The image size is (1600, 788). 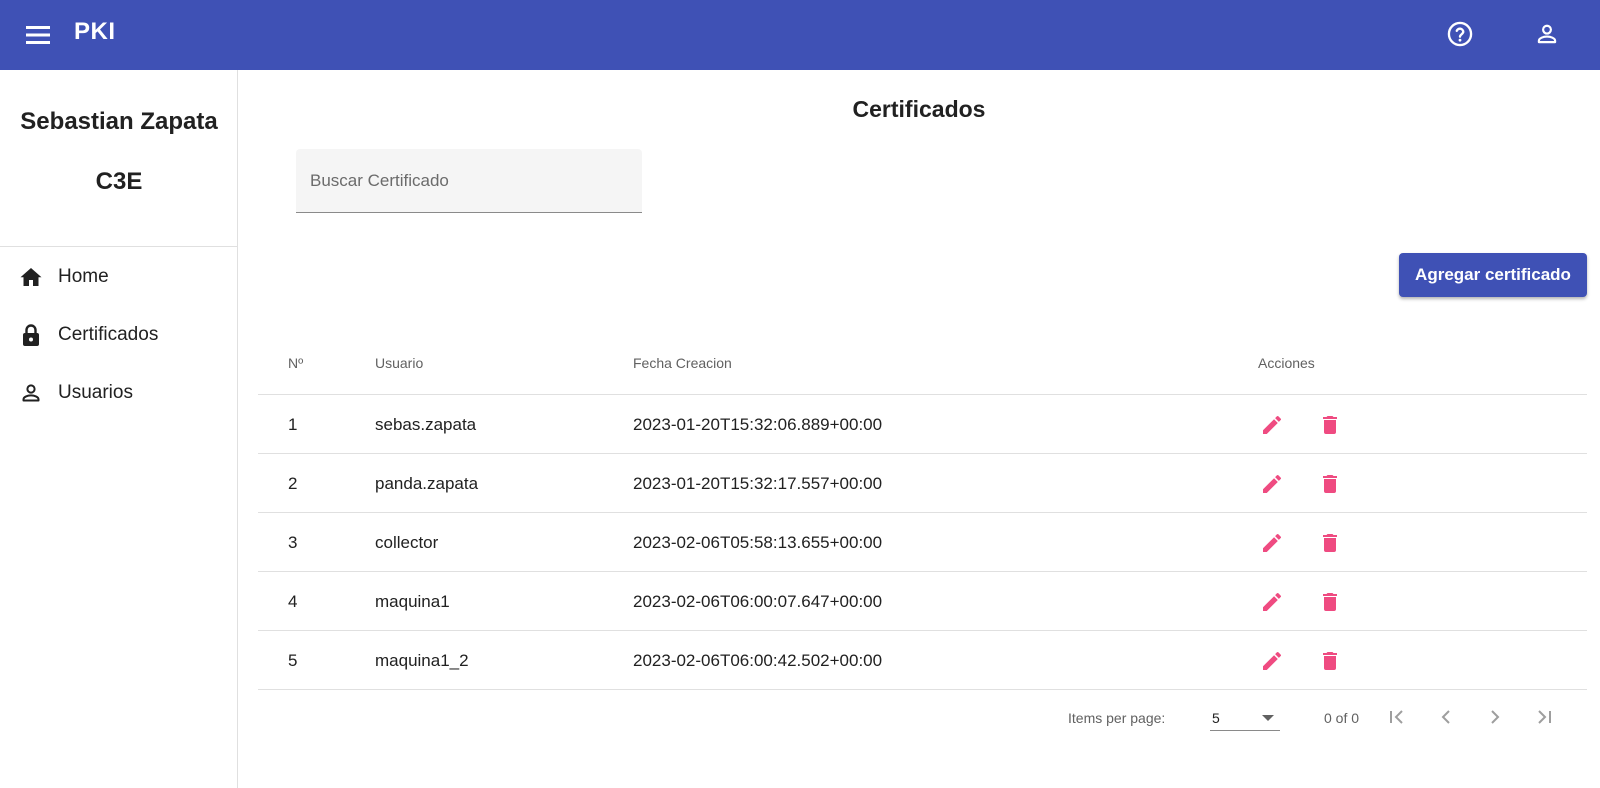 I want to click on cell-user: sebas.zapata, so click(x=426, y=424).